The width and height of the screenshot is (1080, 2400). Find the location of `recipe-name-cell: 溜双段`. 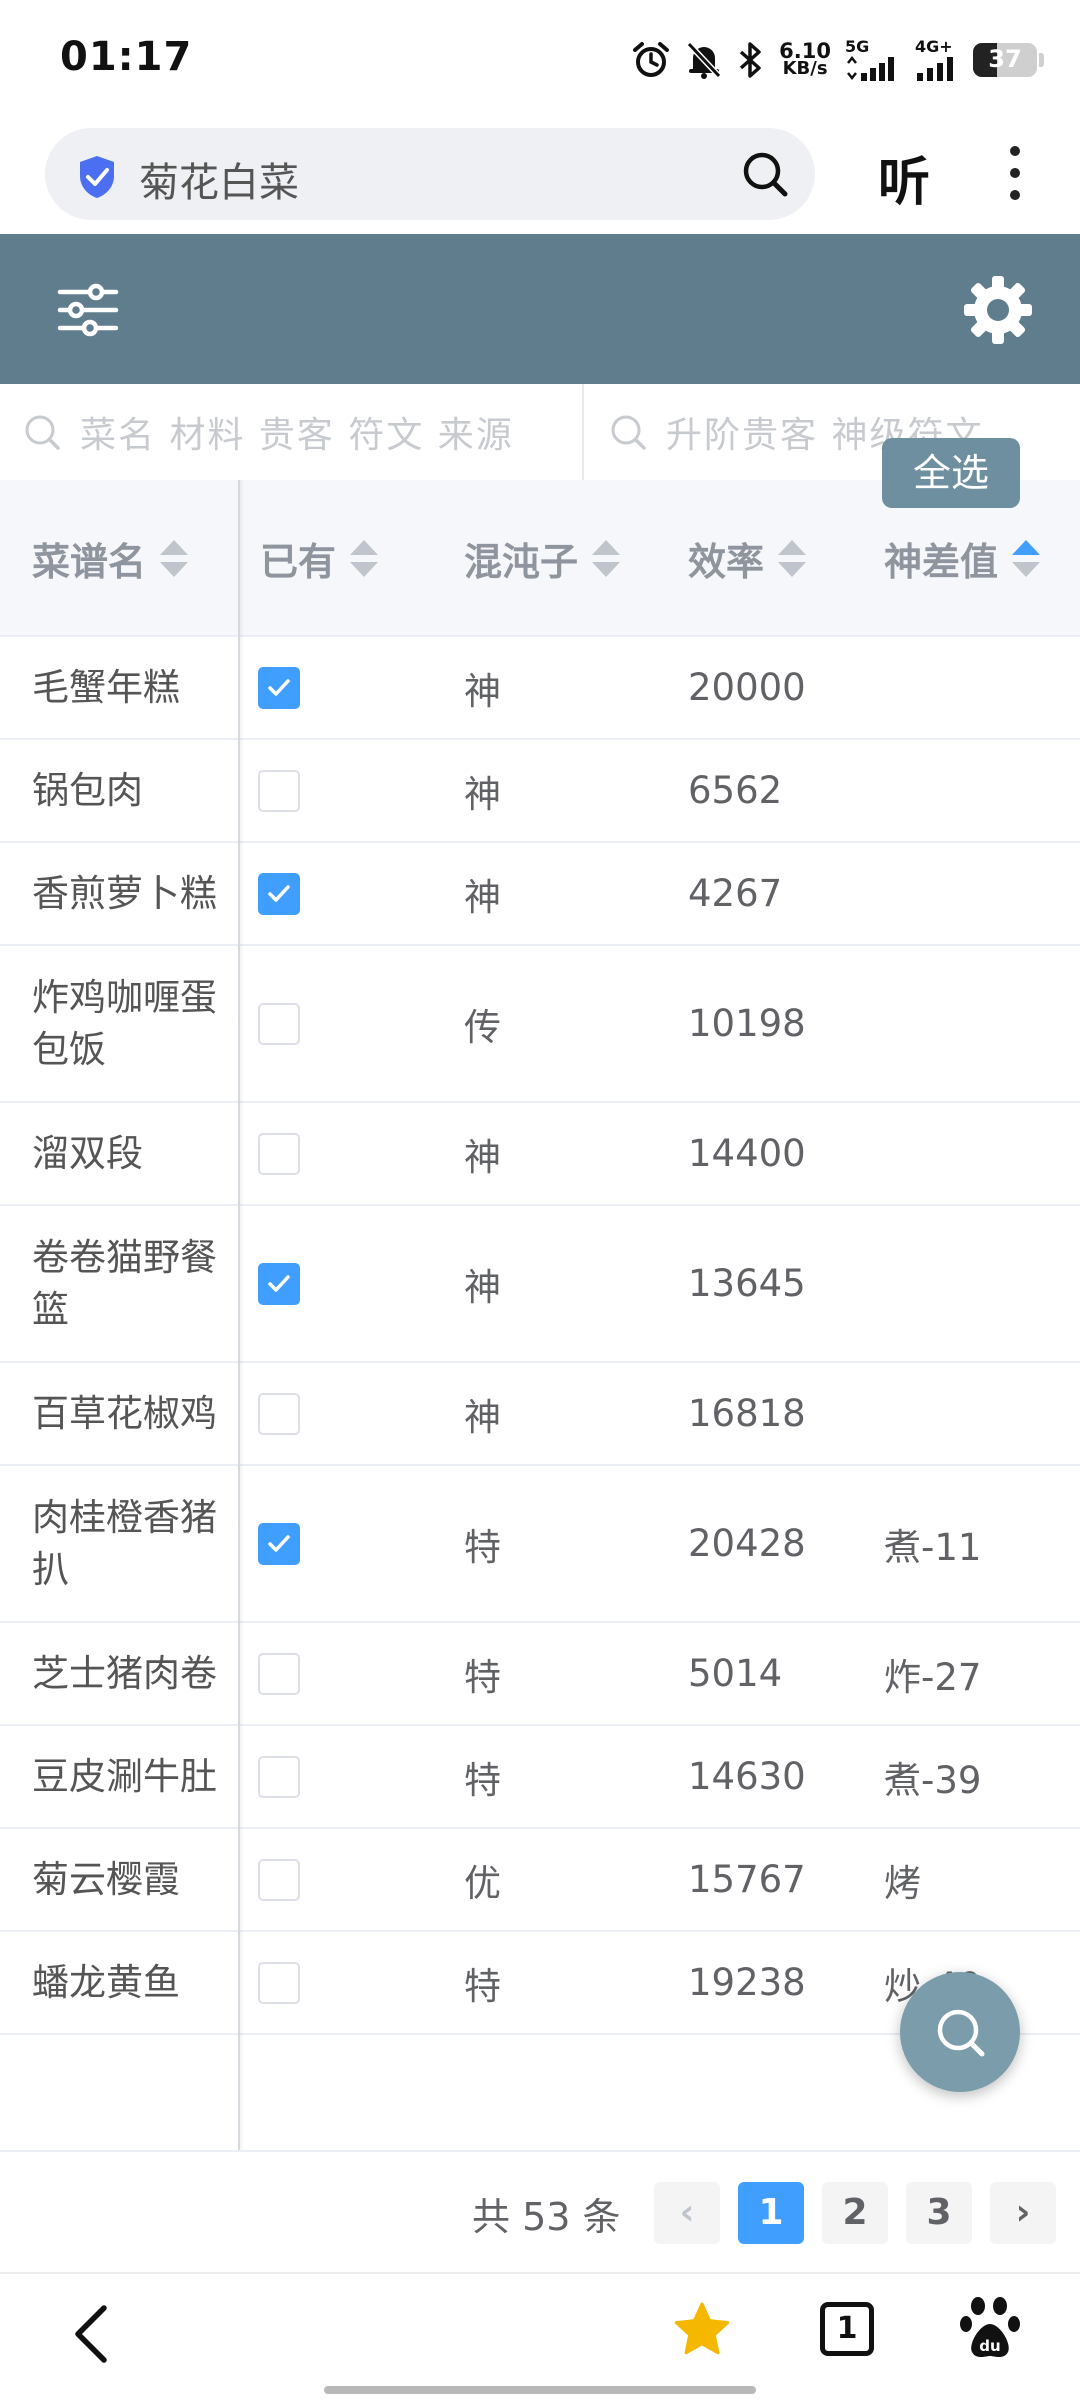

recipe-name-cell: 溜双段 is located at coordinates (87, 1153).